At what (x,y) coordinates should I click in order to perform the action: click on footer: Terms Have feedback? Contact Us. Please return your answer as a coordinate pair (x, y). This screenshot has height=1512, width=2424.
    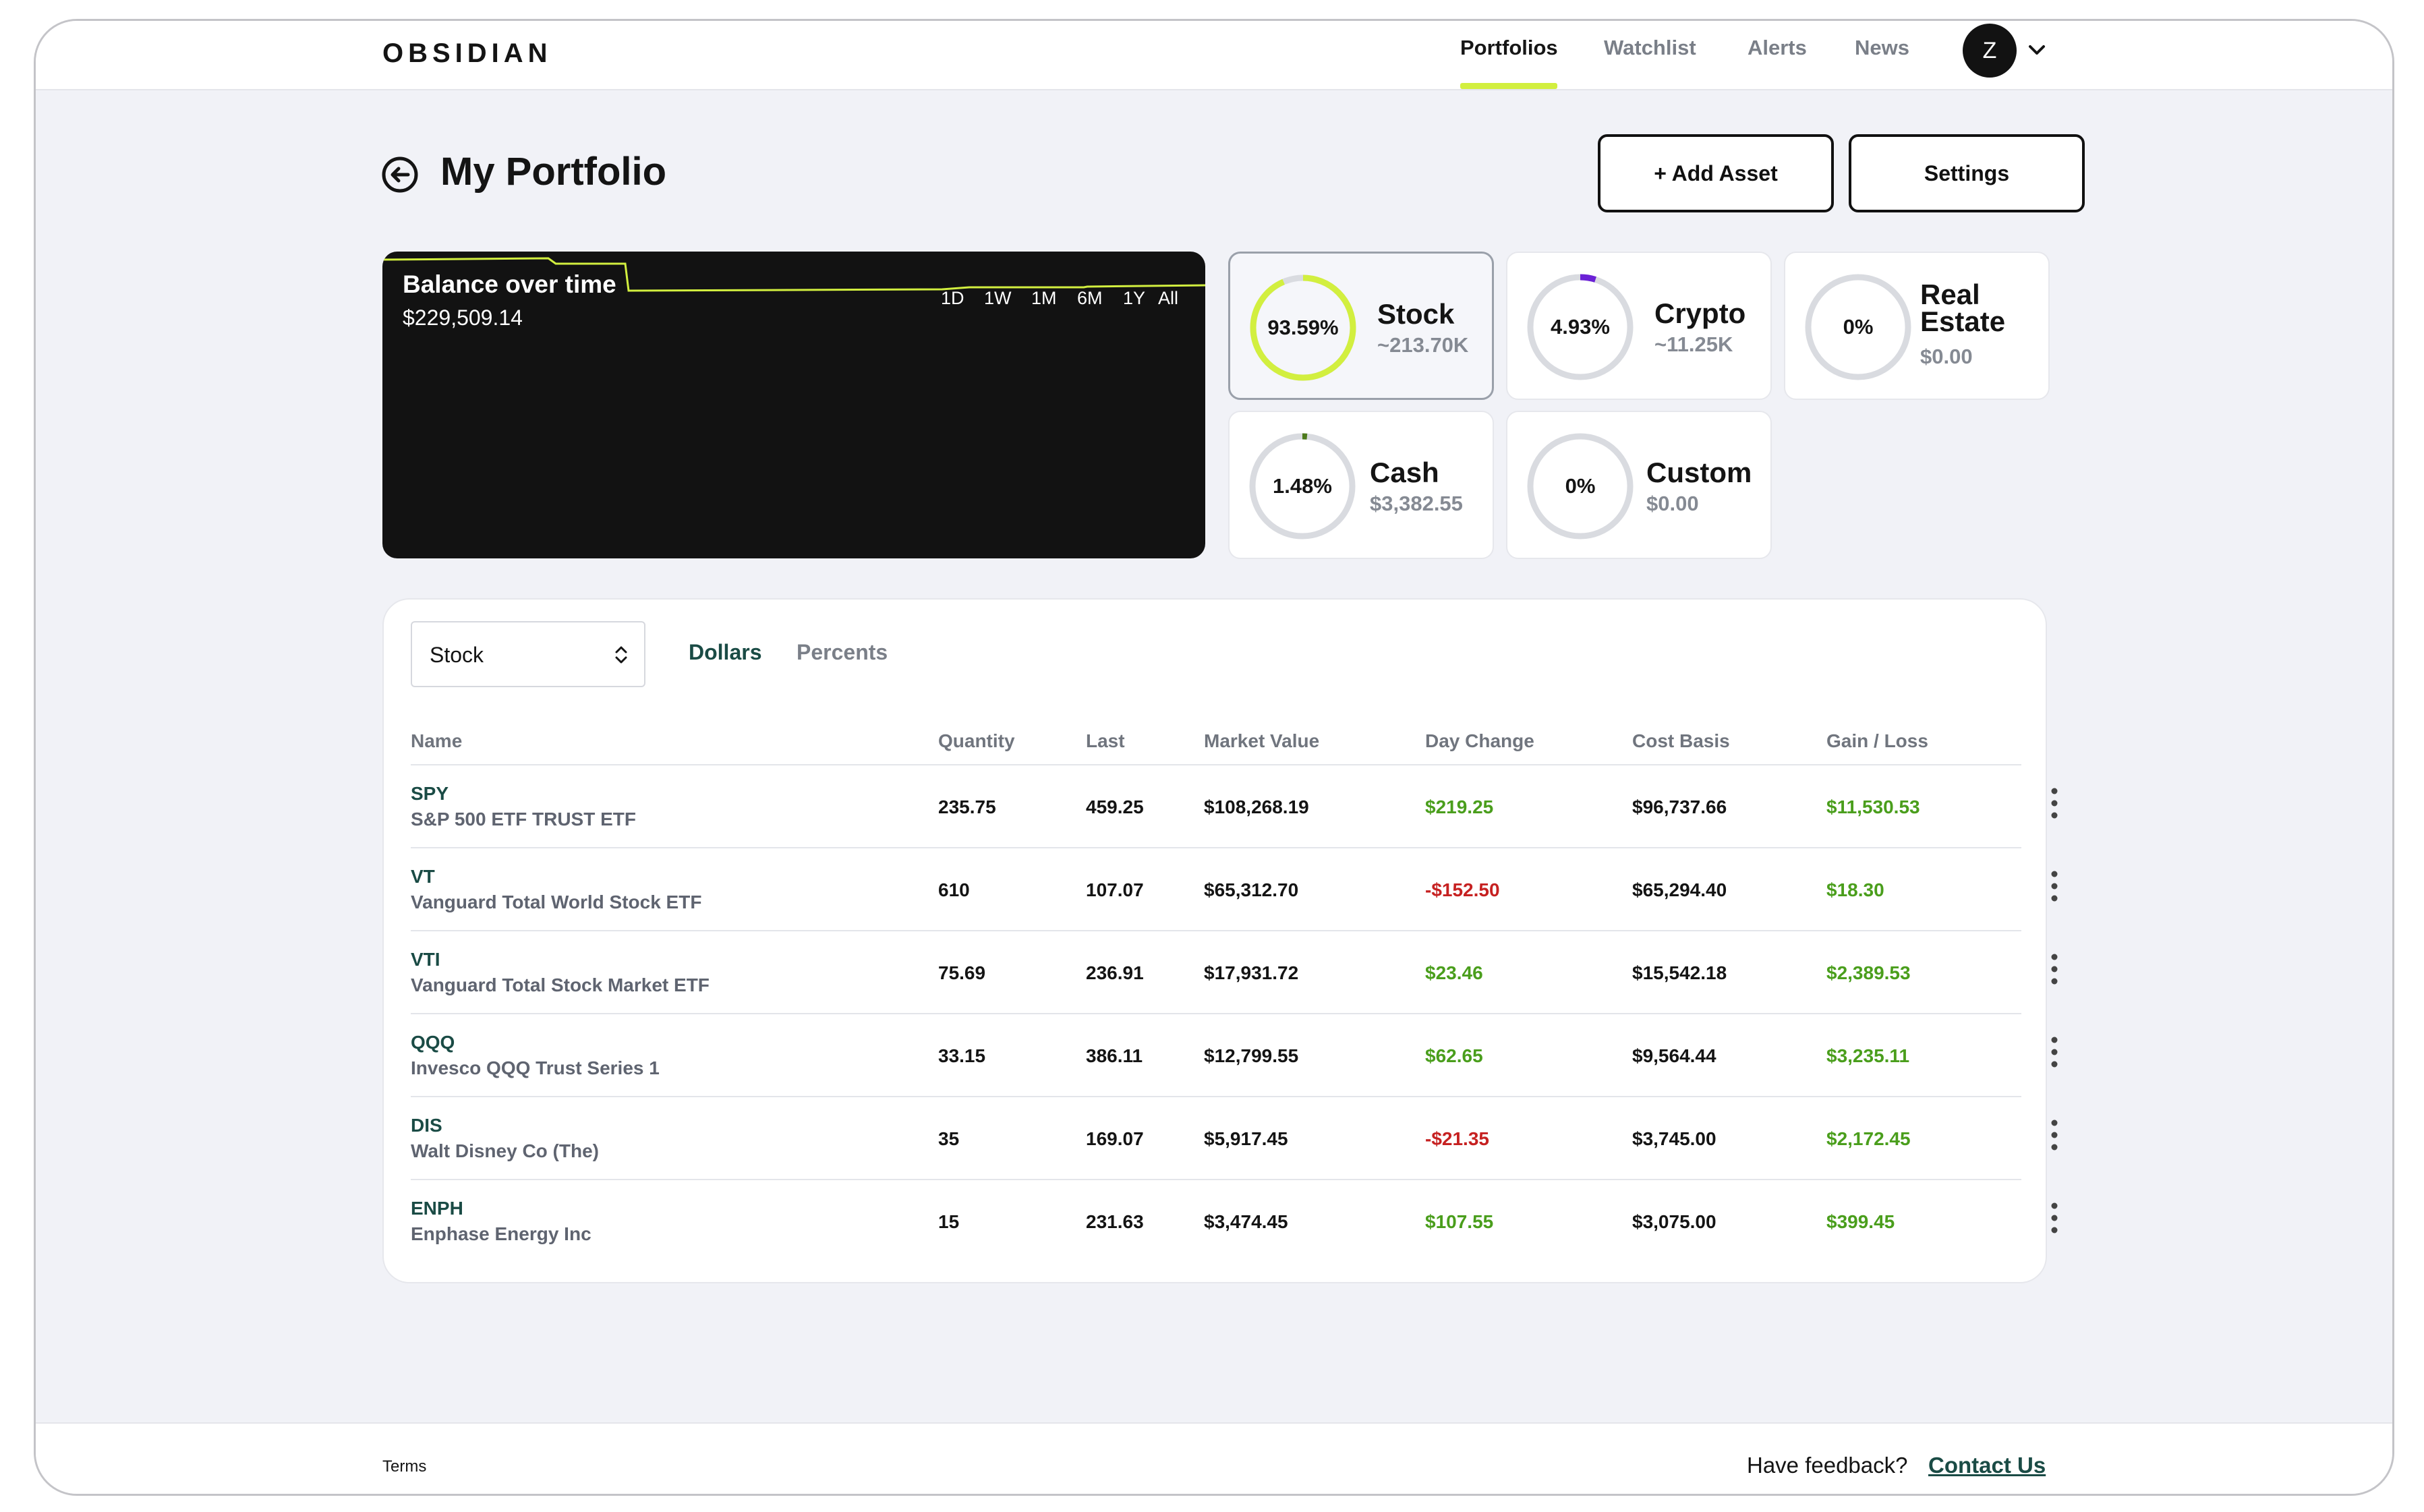
    Looking at the image, I should click on (1214, 1458).